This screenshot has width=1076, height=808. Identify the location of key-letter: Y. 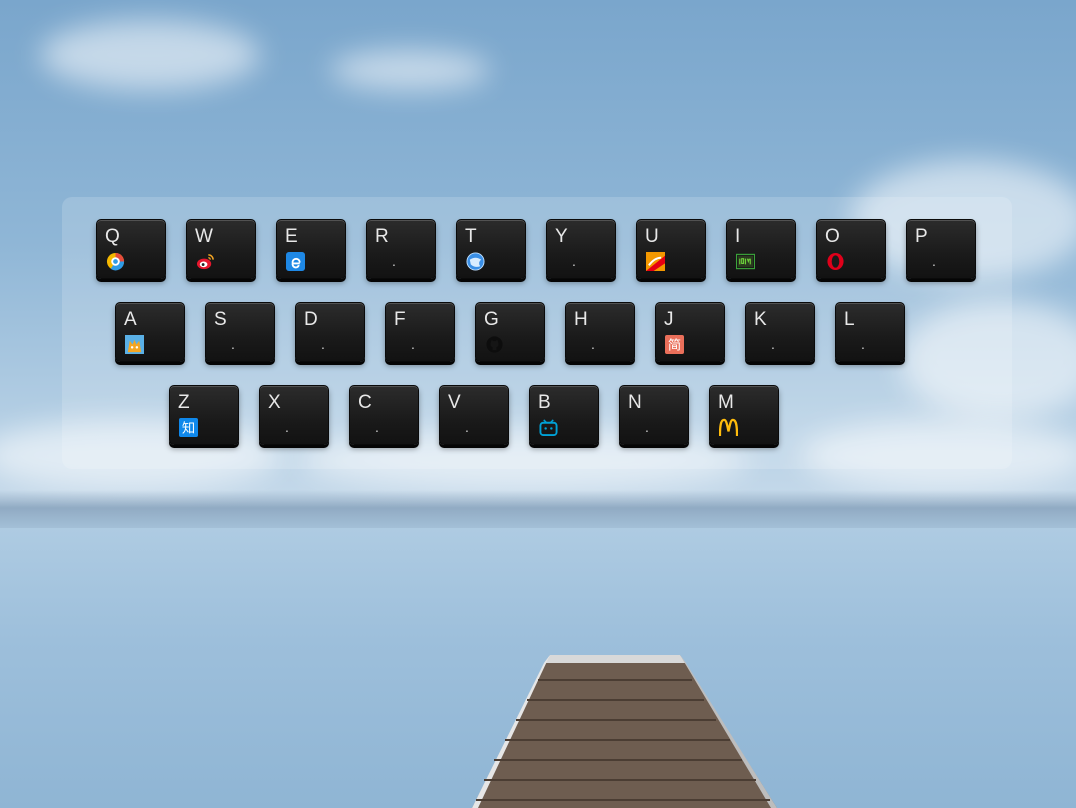
(561, 236).